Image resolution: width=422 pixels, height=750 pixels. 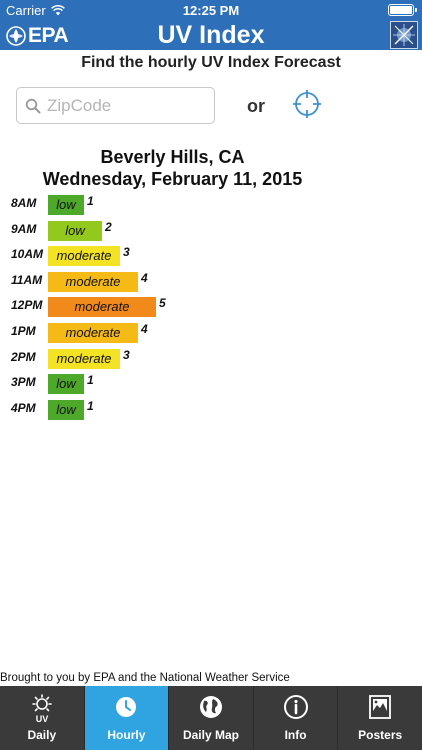 What do you see at coordinates (120, 205) in the screenshot?
I see `uv-hour-row: 8AM low 1` at bounding box center [120, 205].